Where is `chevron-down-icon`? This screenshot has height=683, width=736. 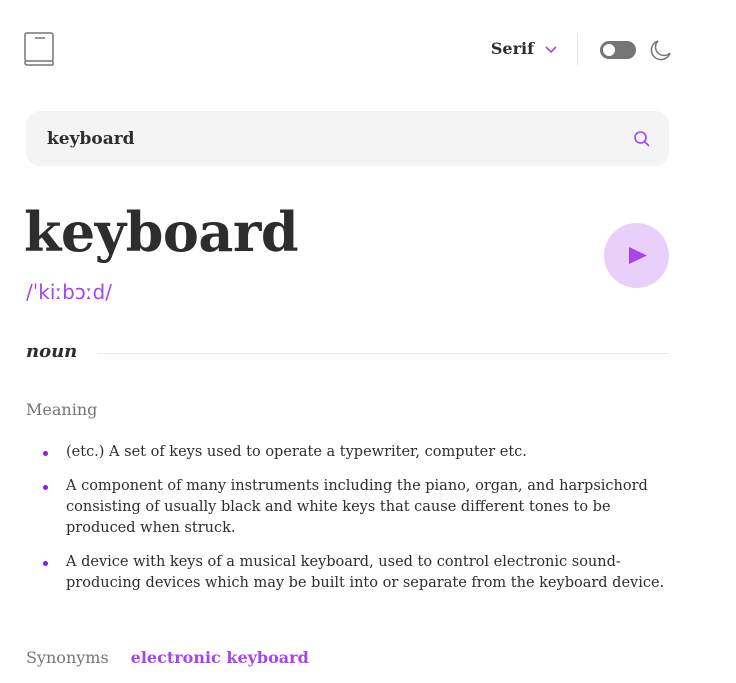 chevron-down-icon is located at coordinates (551, 49).